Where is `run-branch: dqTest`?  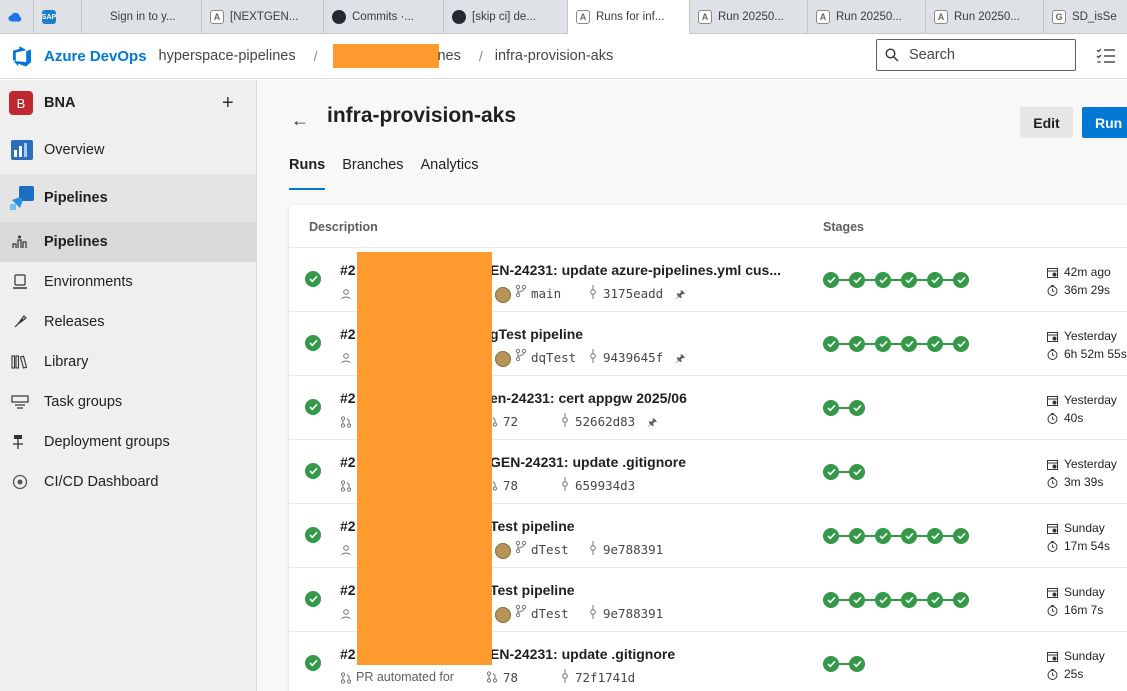
run-branch: dqTest is located at coordinates (553, 357).